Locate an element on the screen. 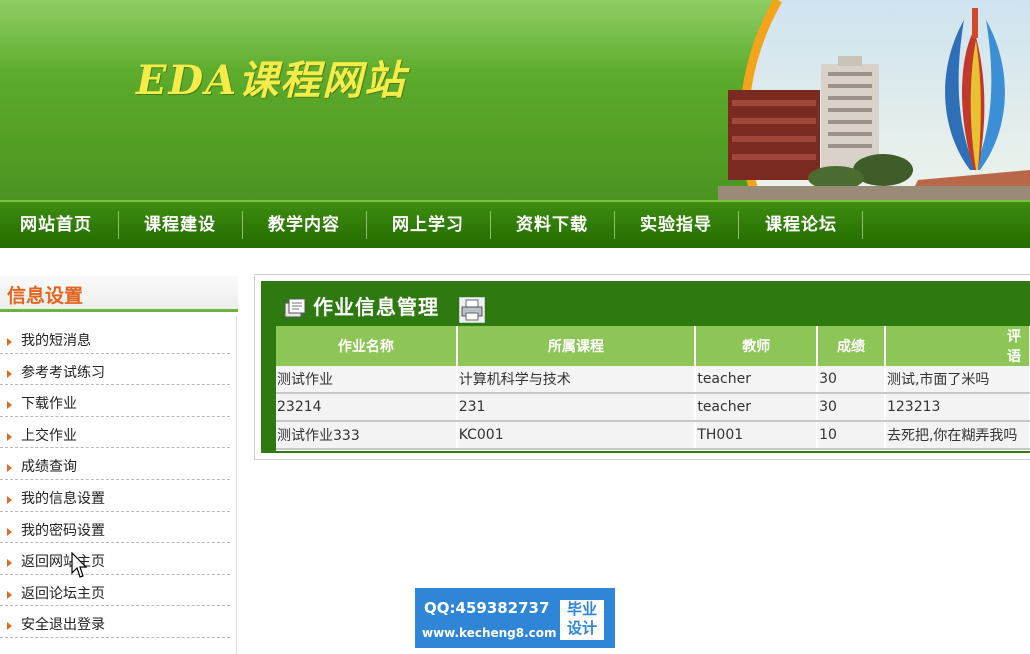 The height and width of the screenshot is (654, 1030). ad-url: www.kecheng8.com is located at coordinates (489, 633).